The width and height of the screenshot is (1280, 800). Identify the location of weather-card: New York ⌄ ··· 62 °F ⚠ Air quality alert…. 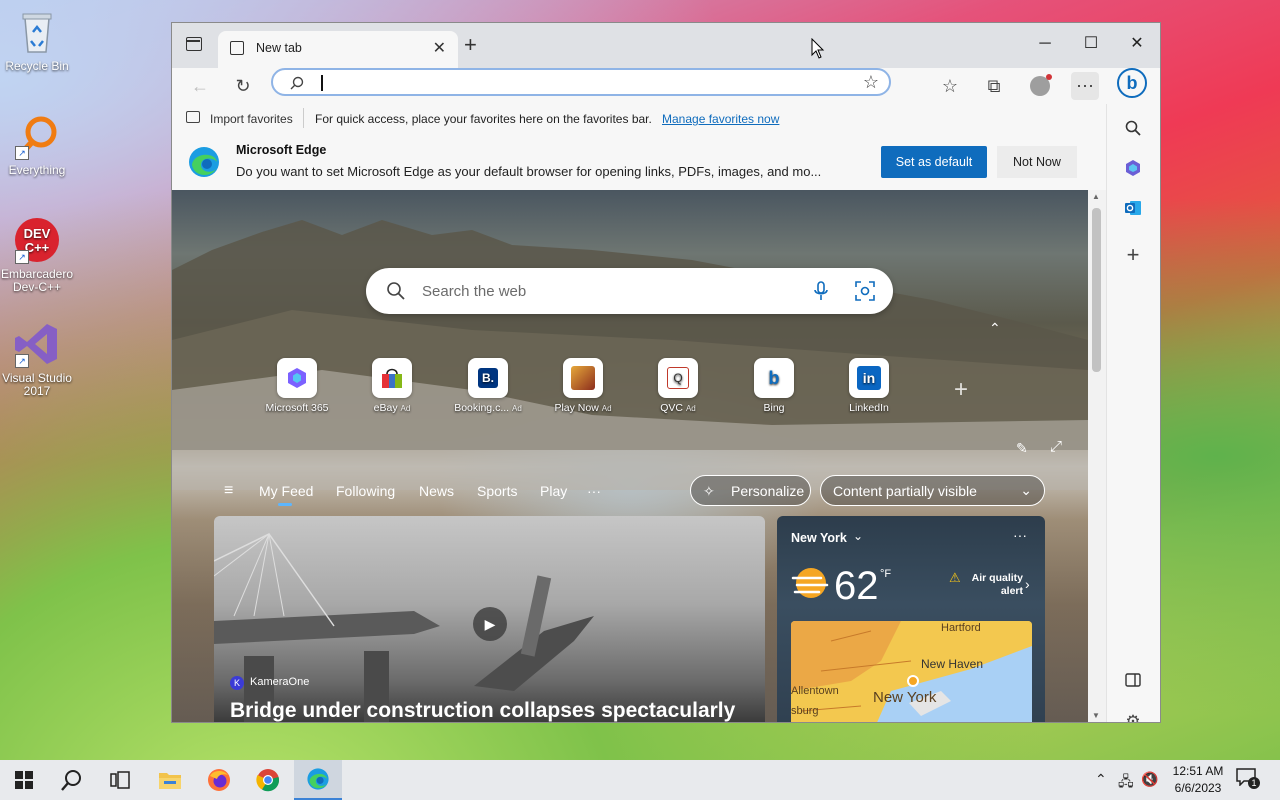
(911, 619).